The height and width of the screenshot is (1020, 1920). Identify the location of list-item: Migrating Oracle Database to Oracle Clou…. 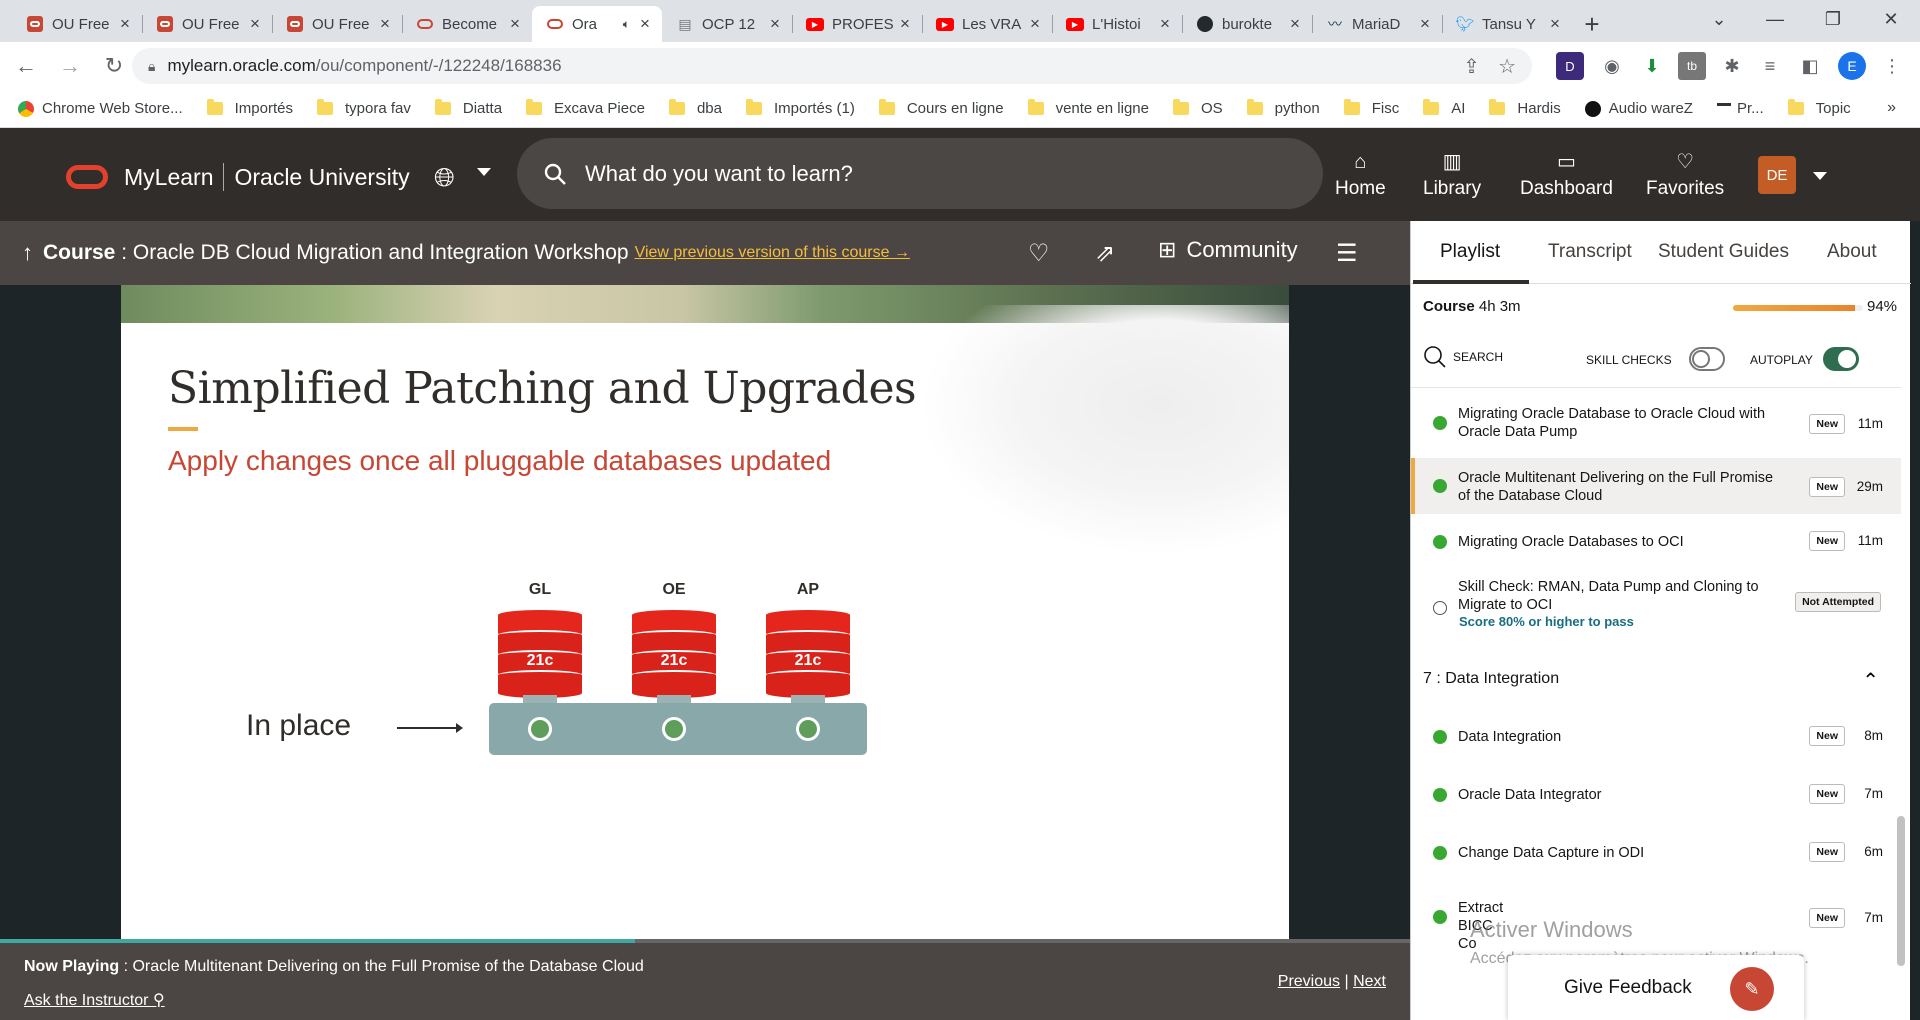
(1656, 423).